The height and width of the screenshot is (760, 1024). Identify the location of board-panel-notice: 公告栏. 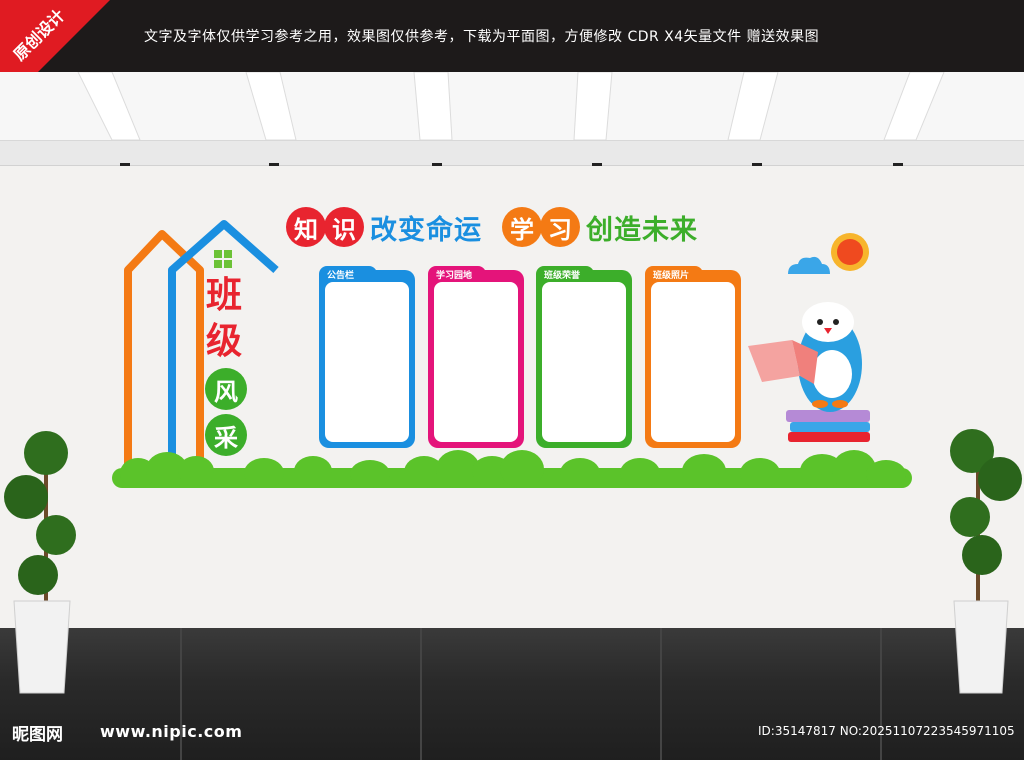
(367, 357).